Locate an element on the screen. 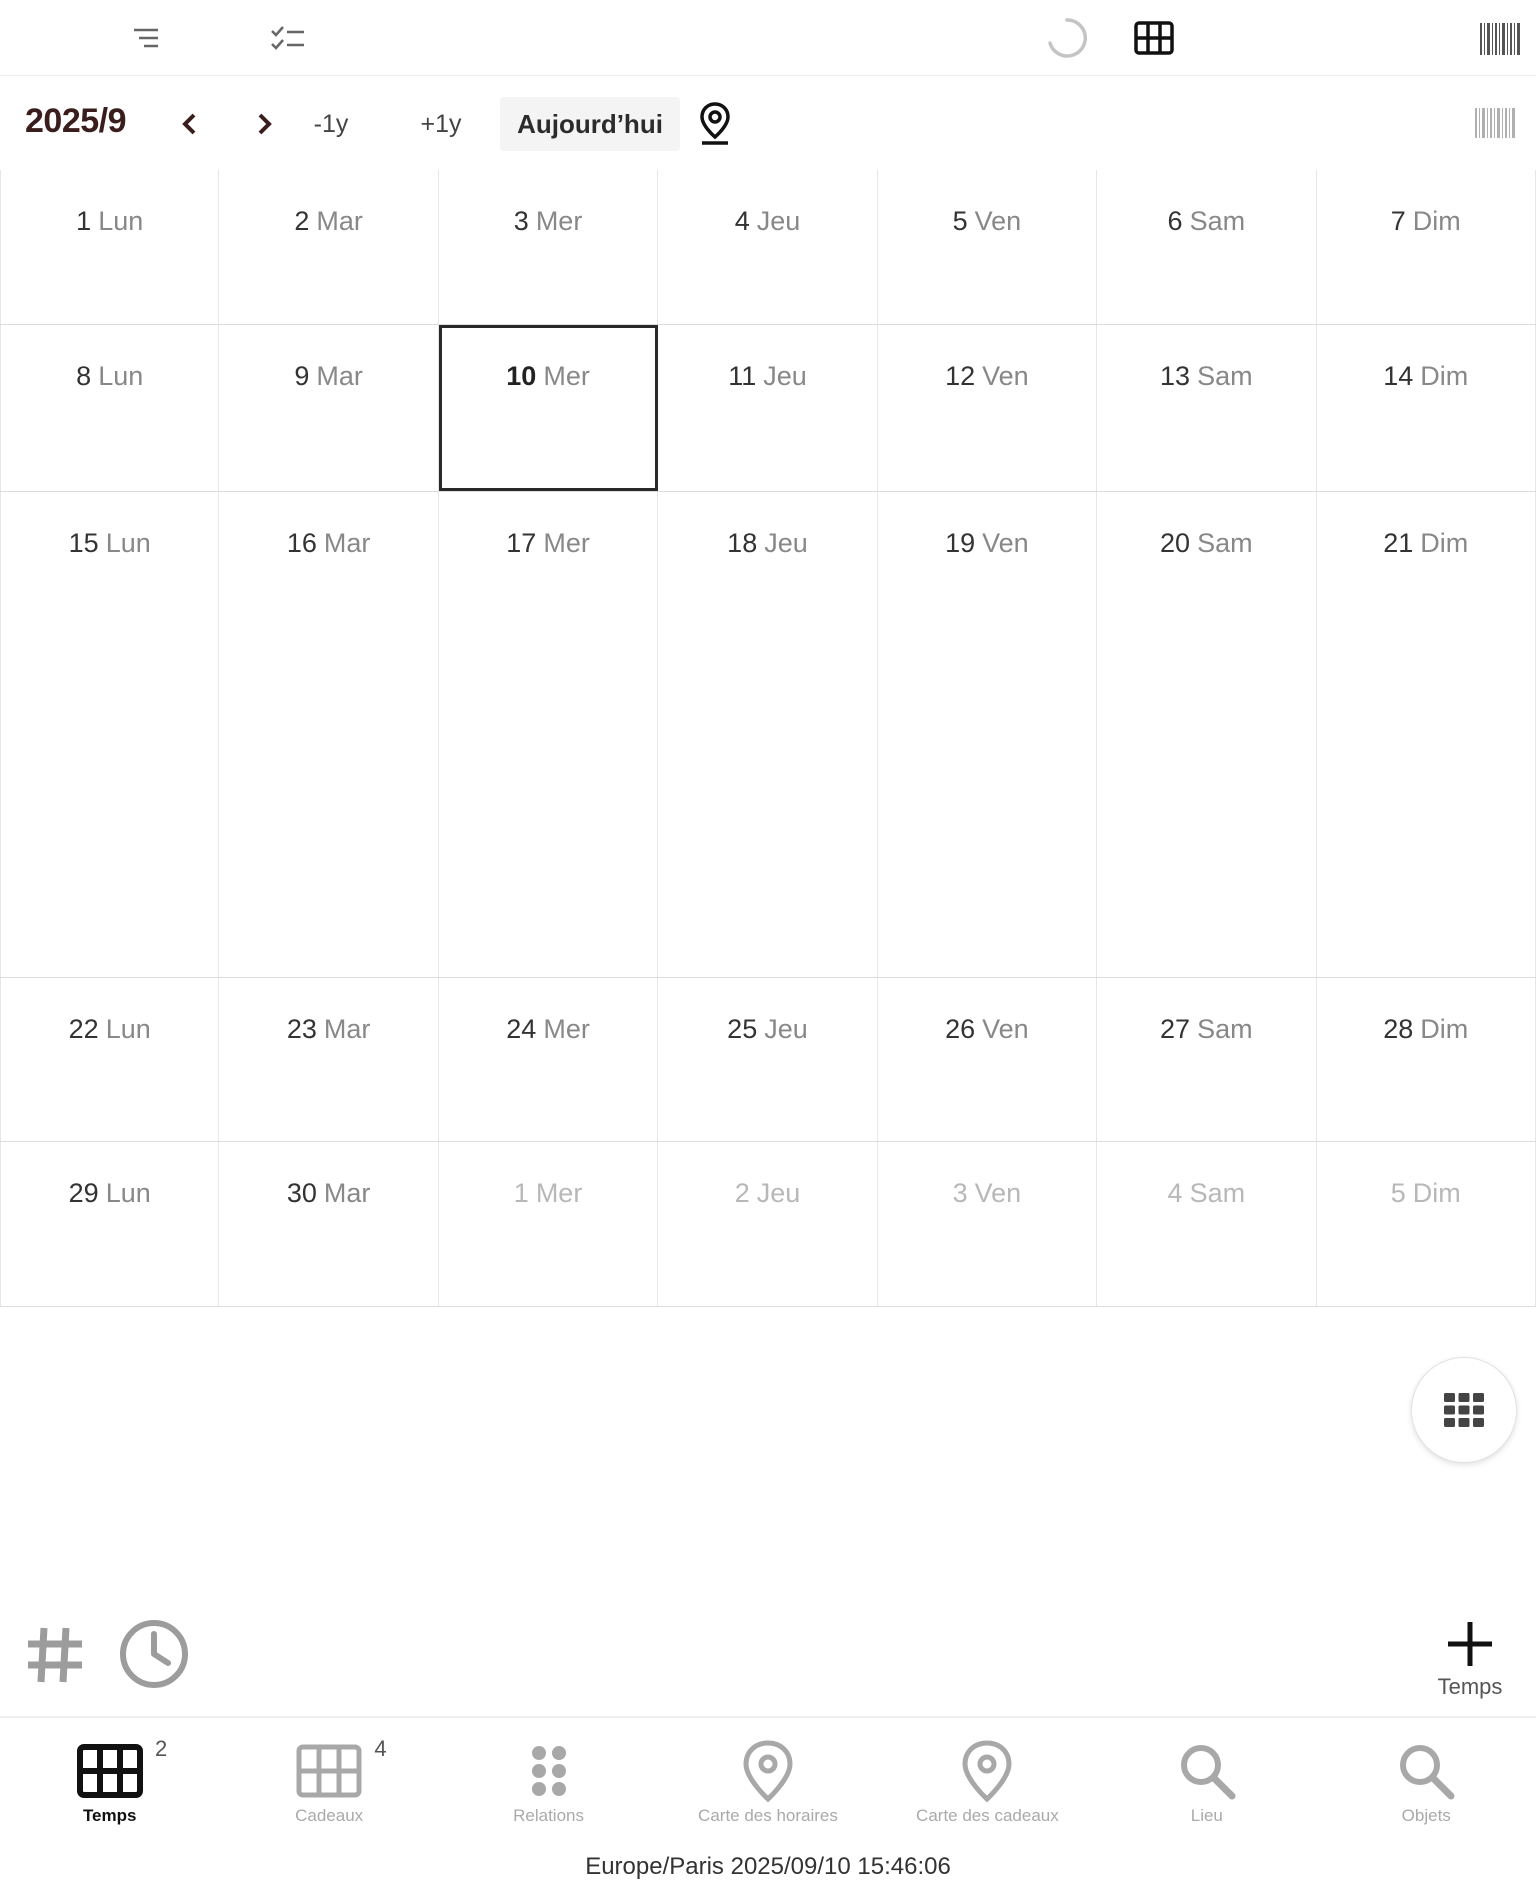 This screenshot has height=1896, width=1536. grid-view-icon is located at coordinates (1154, 38).